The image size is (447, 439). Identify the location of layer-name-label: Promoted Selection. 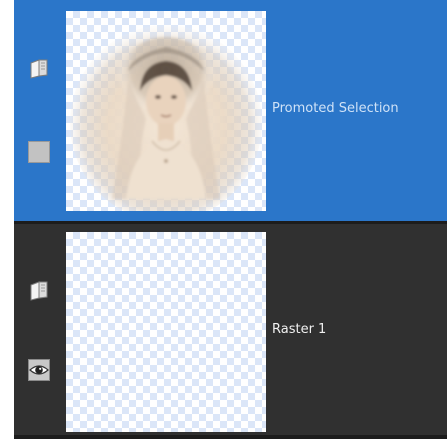
(335, 108).